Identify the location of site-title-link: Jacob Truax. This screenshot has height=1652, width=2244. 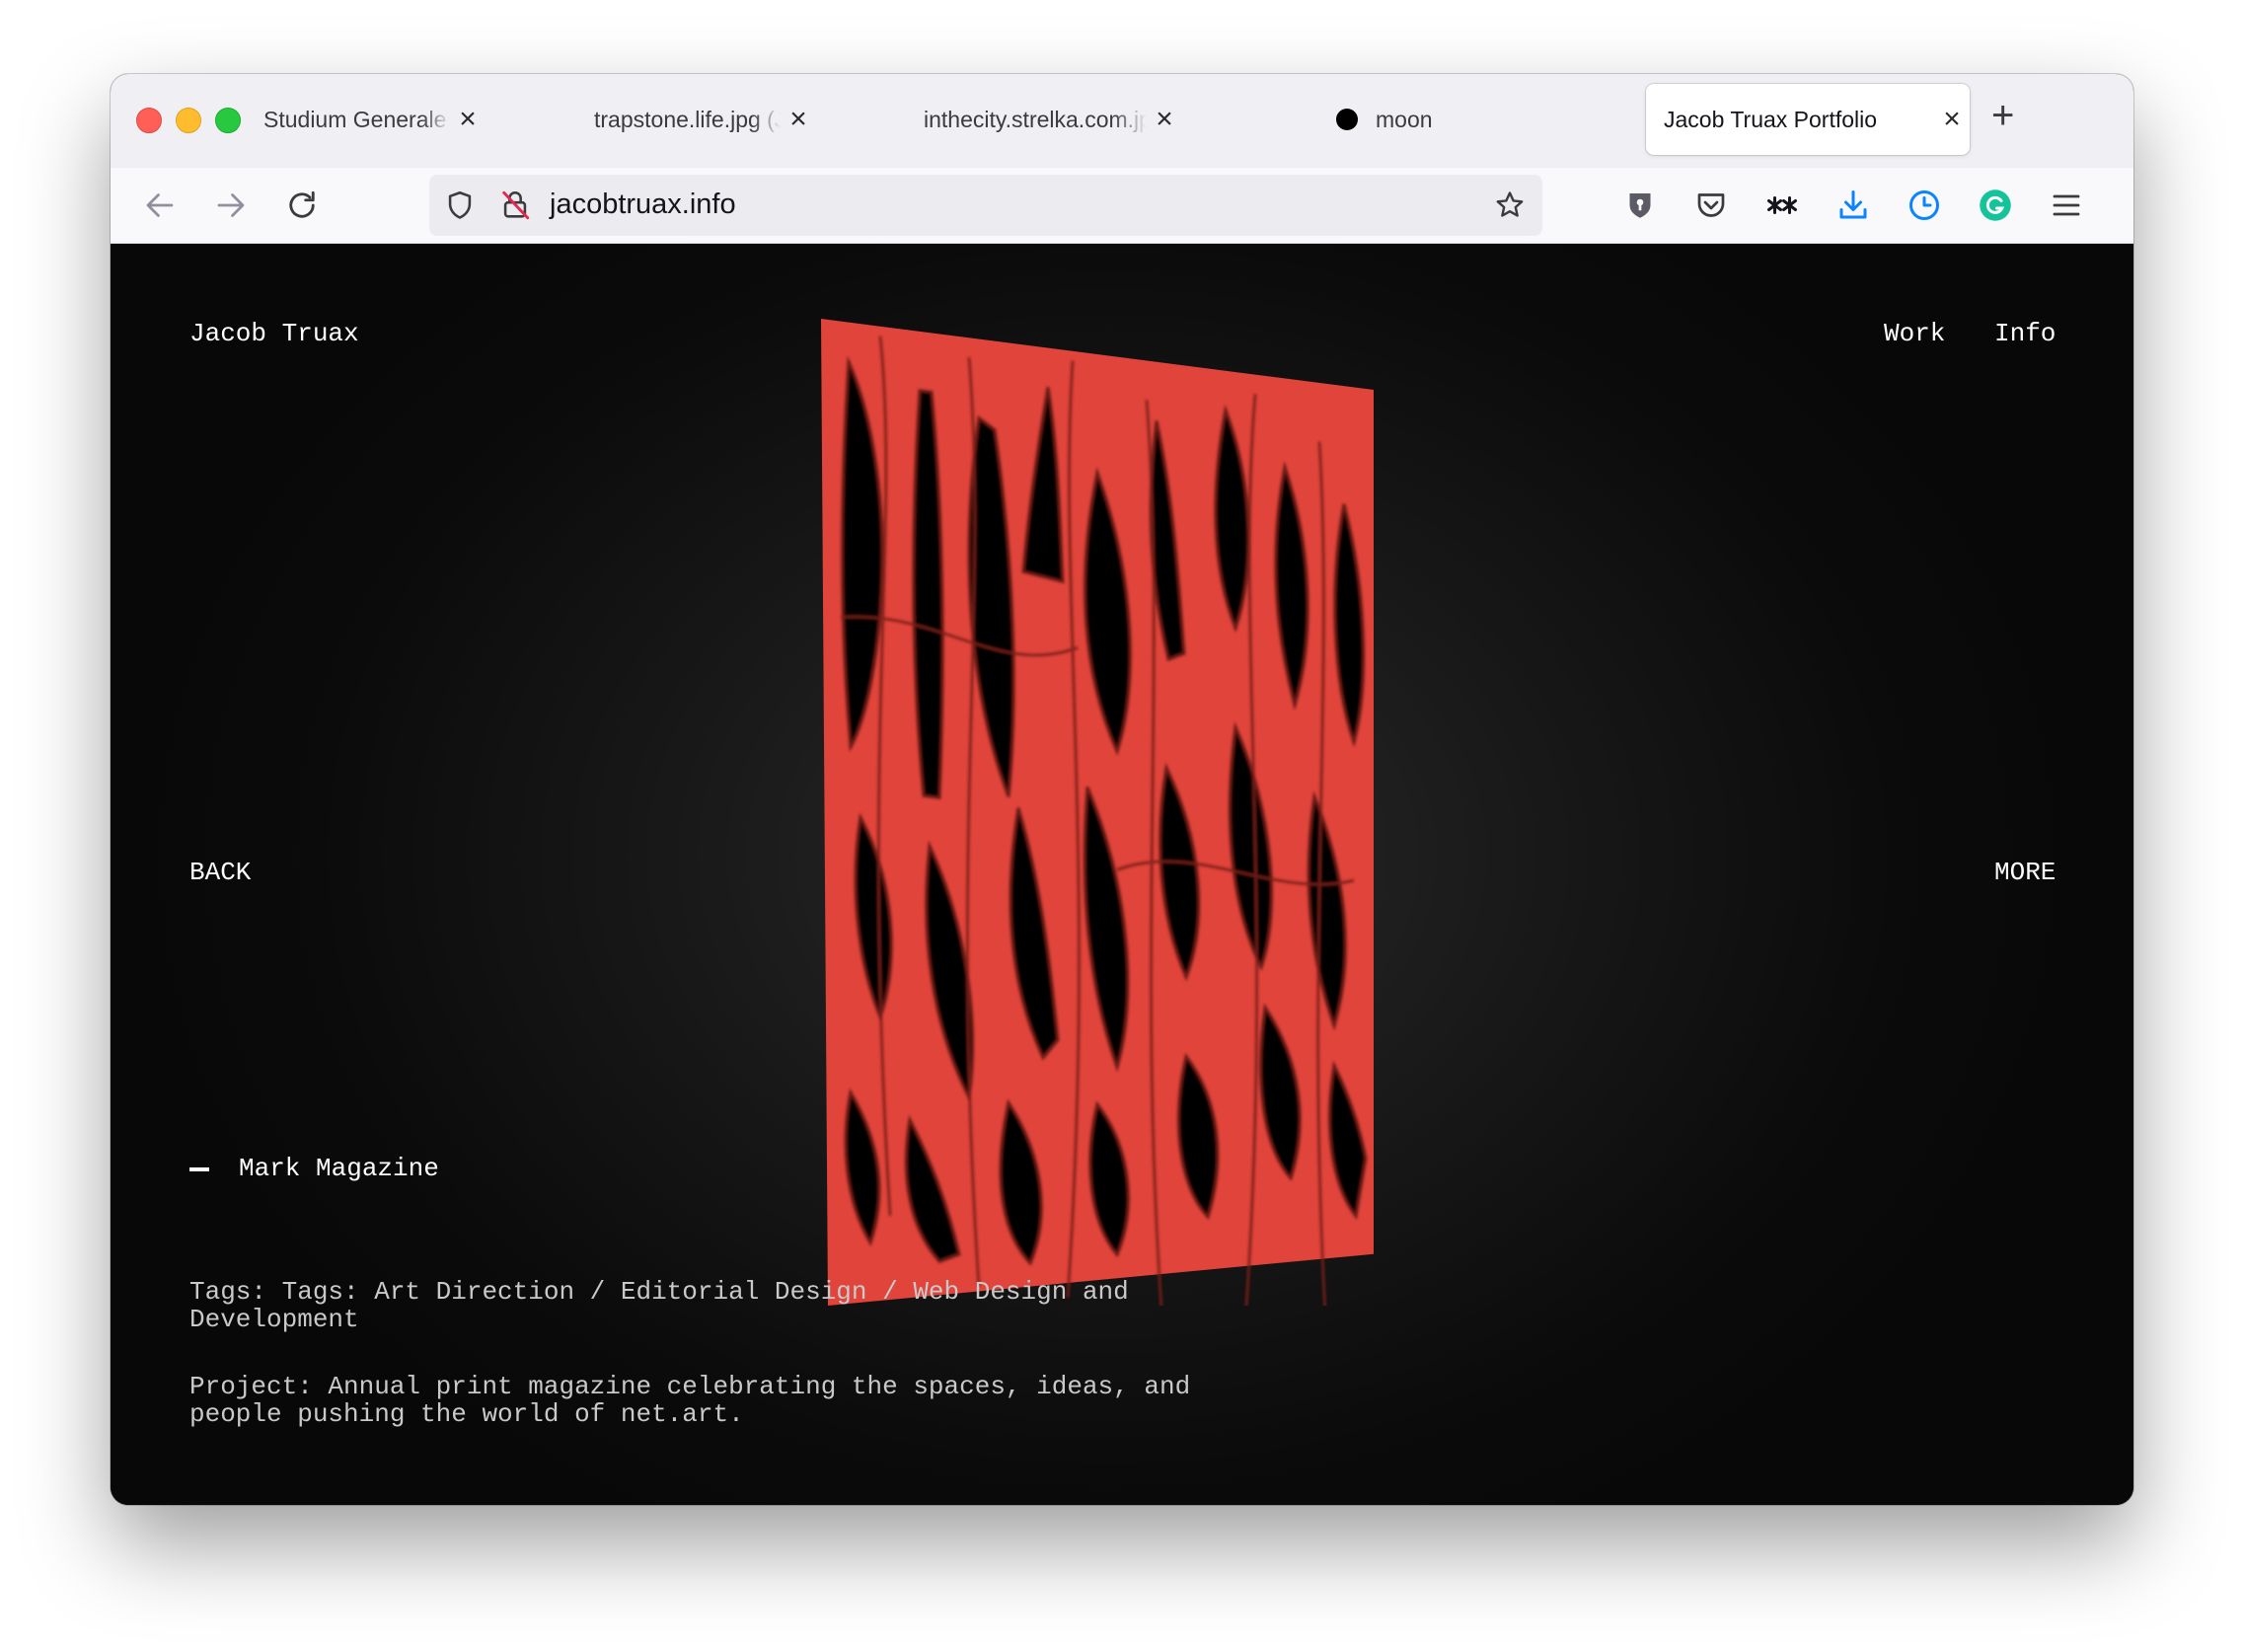
(274, 333).